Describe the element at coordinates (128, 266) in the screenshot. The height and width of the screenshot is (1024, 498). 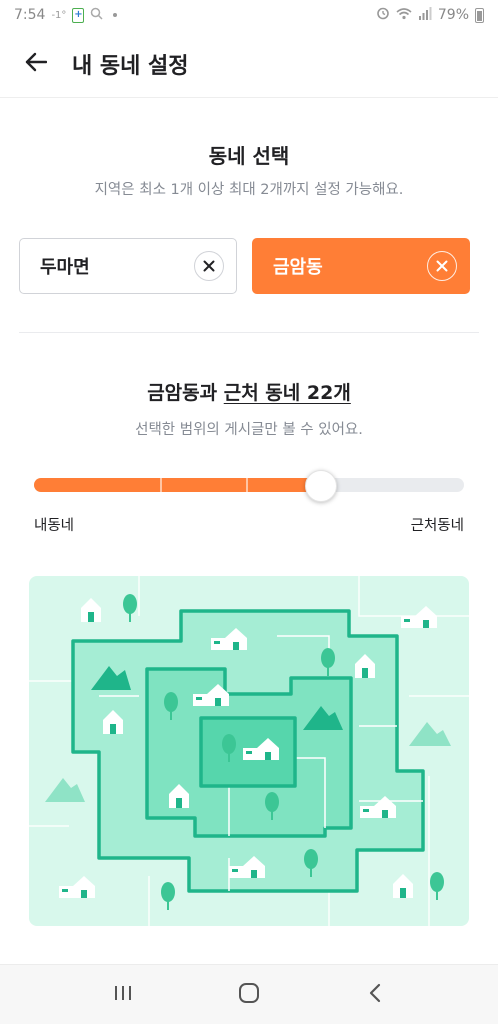
I see `neighborhood-chip-1: 두마면` at that location.